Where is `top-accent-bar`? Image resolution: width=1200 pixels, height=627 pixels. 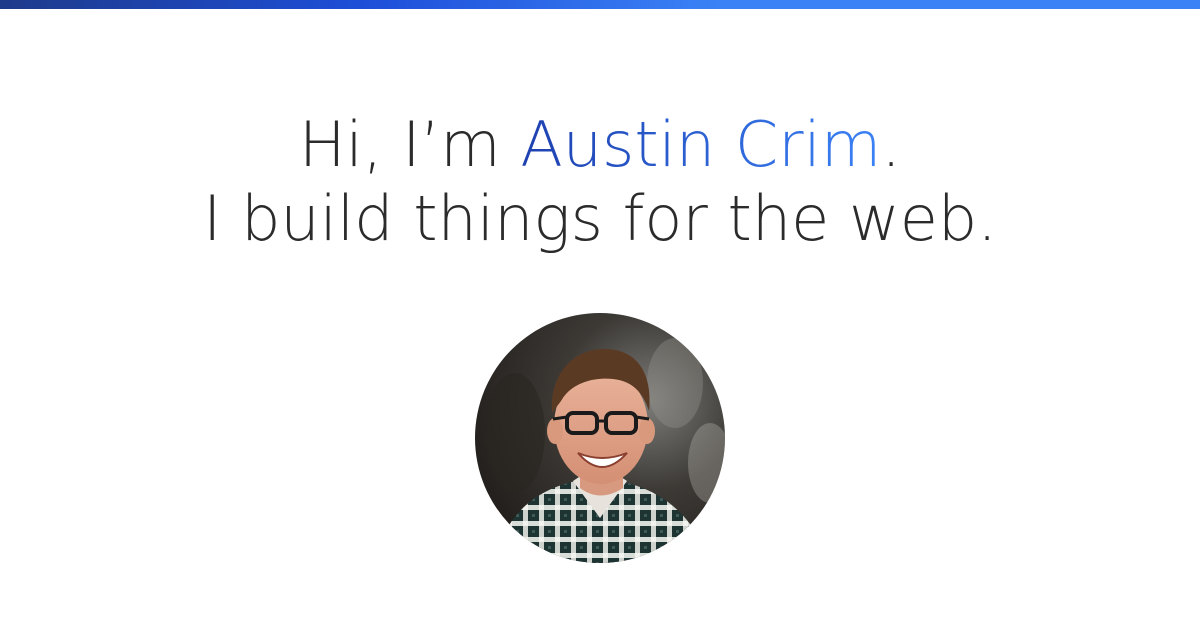
top-accent-bar is located at coordinates (600, 4).